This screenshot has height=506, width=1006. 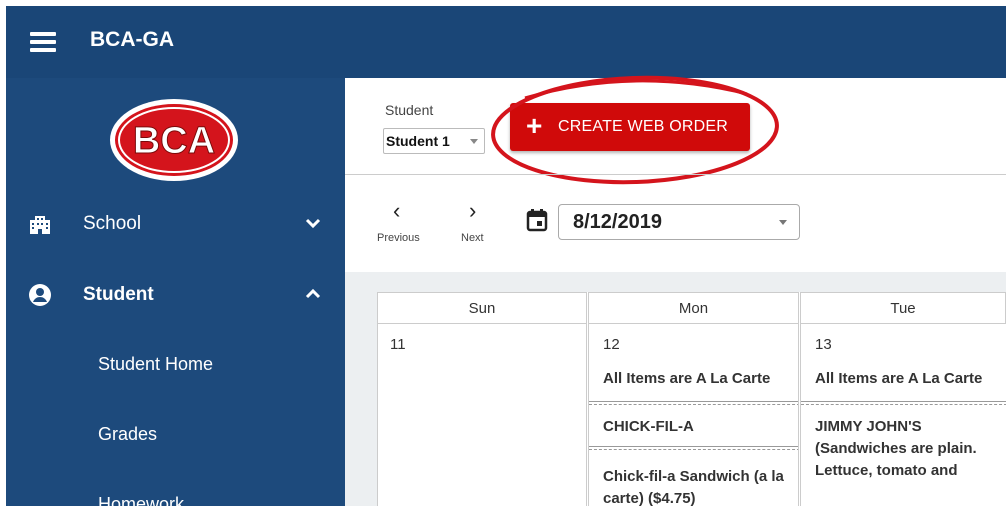 What do you see at coordinates (175, 295) in the screenshot?
I see `sidebar-item-student: Student` at bounding box center [175, 295].